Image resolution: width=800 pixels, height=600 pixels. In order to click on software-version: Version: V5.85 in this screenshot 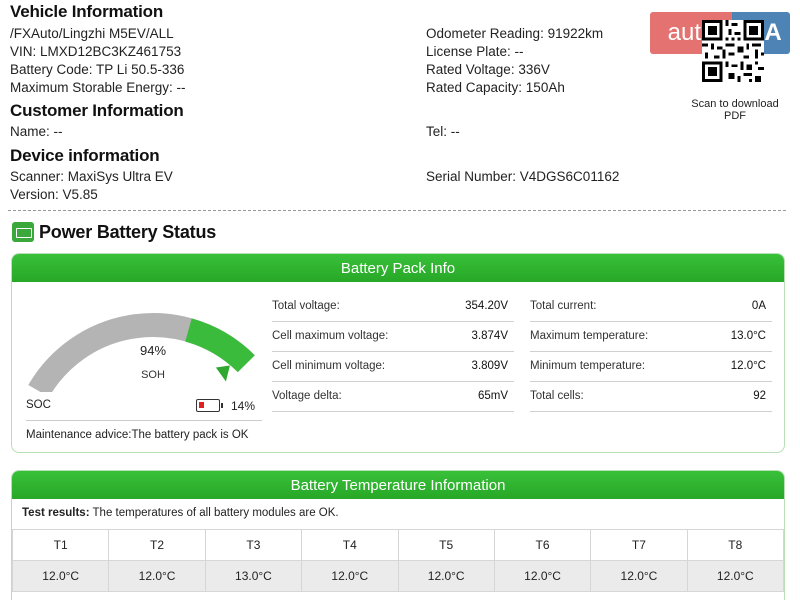, I will do `click(54, 194)`.